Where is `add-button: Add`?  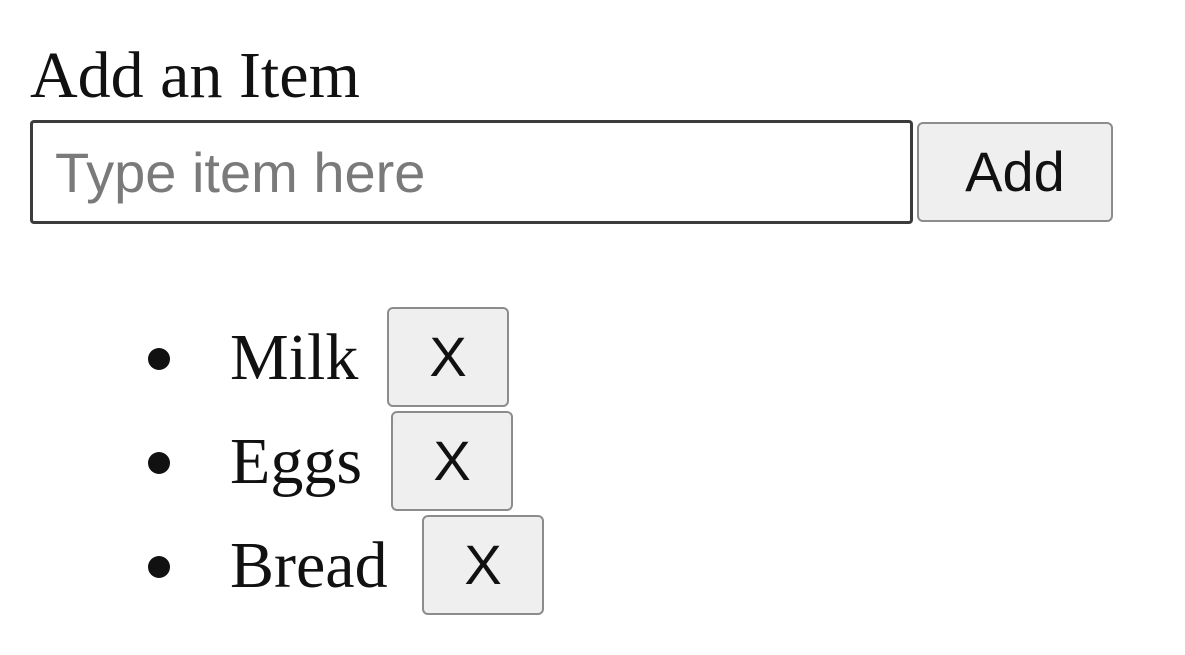 add-button: Add is located at coordinates (1015, 172).